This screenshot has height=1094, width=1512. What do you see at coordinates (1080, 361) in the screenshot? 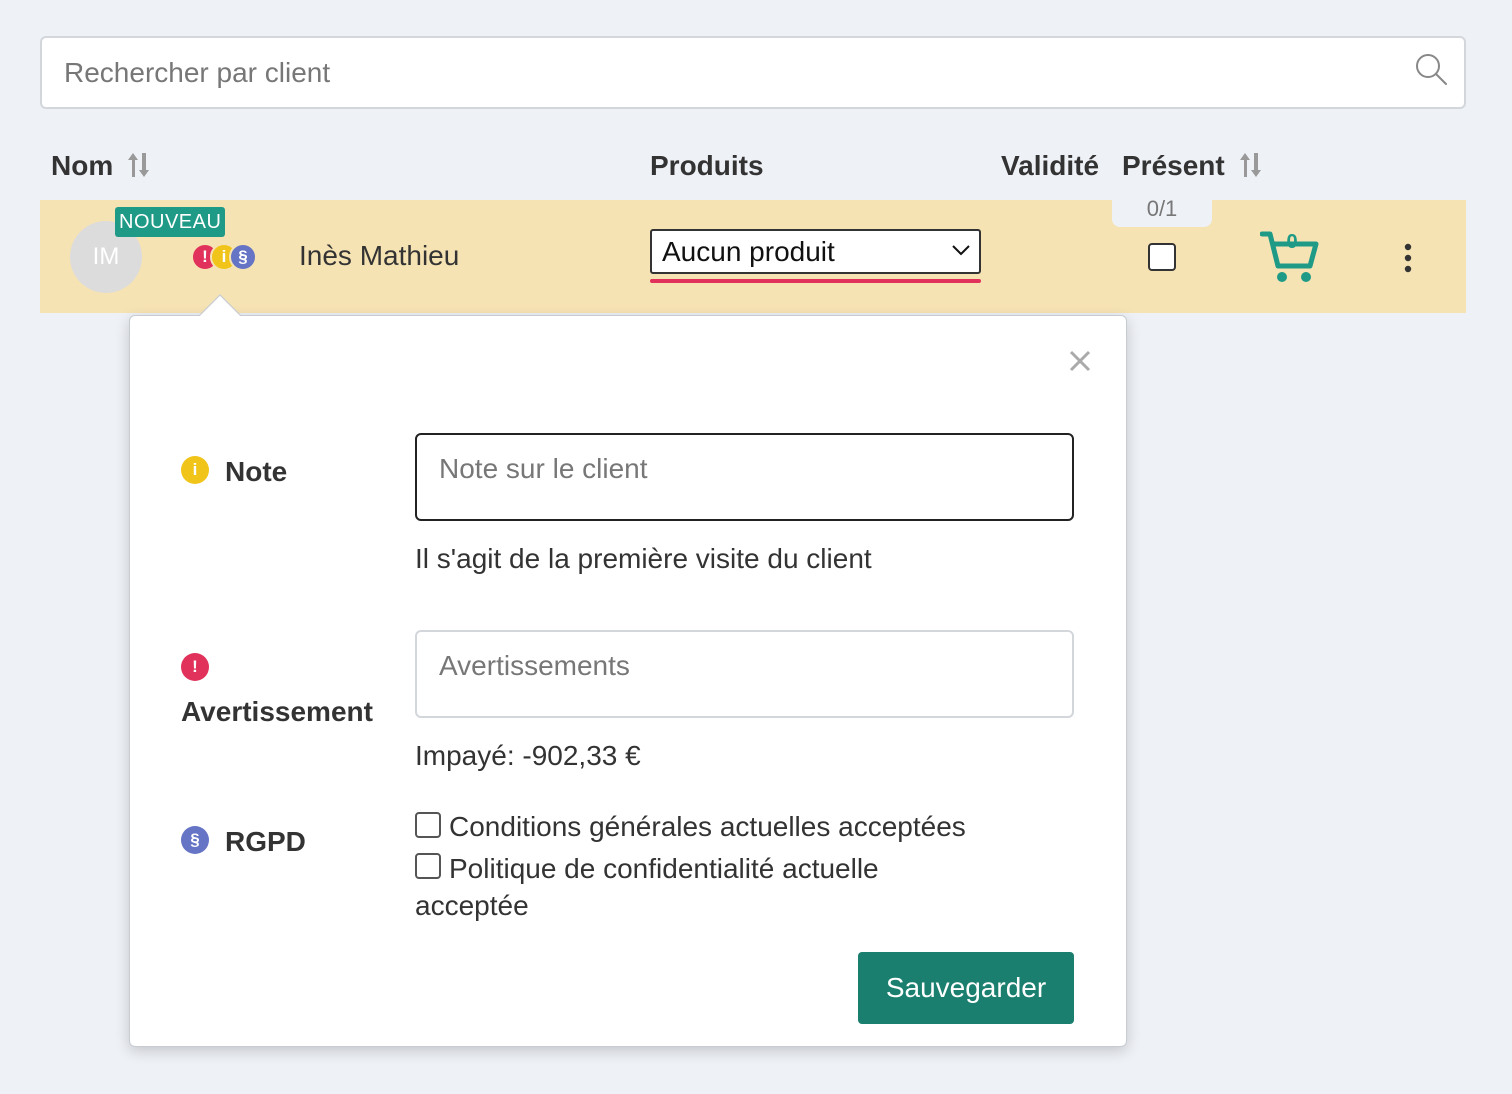
I see `close-icon` at bounding box center [1080, 361].